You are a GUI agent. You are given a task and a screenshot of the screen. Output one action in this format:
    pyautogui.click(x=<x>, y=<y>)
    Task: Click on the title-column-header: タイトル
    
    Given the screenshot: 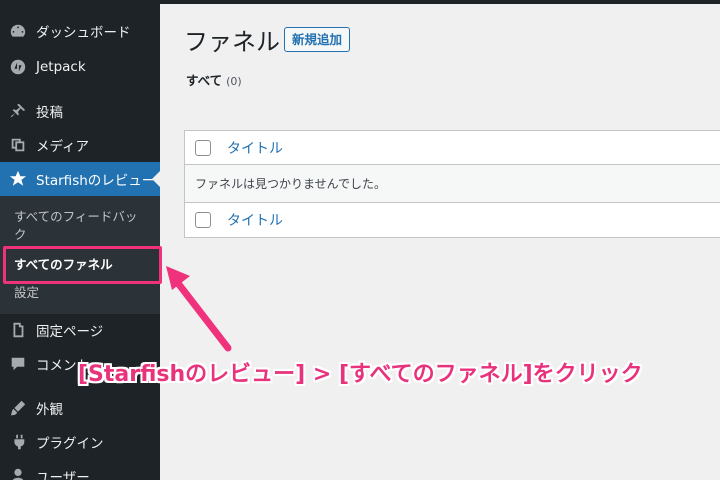 What is the action you would take?
    pyautogui.click(x=255, y=148)
    